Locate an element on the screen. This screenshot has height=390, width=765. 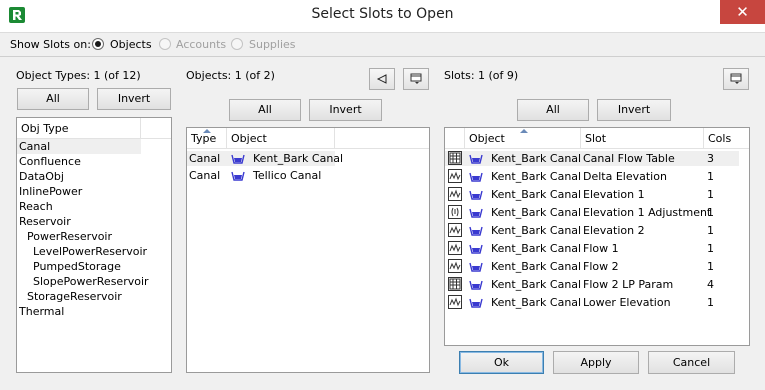
object-row: Canal Tellico Canal is located at coordinates (261, 175).